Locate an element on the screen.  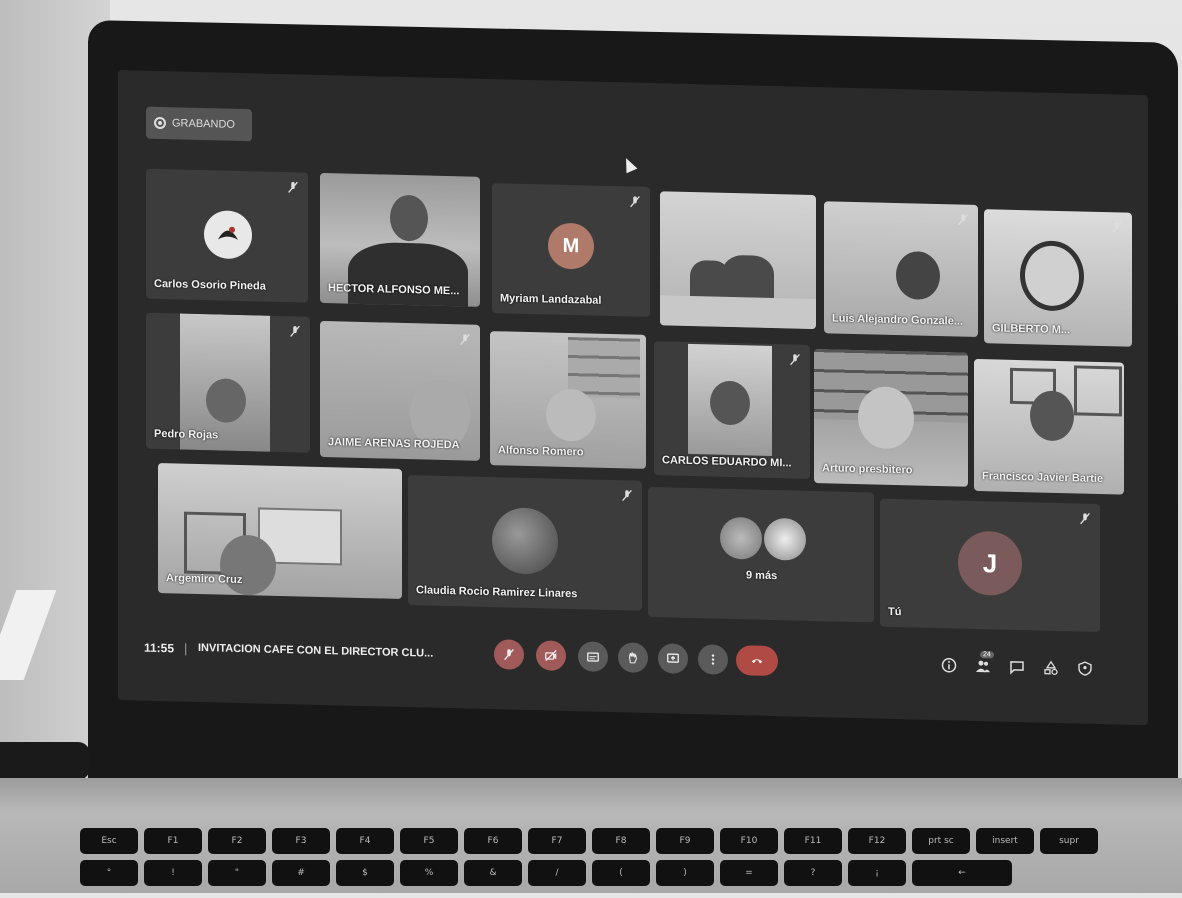
participant-name: Argemiro Cruz is located at coordinates (204, 579).